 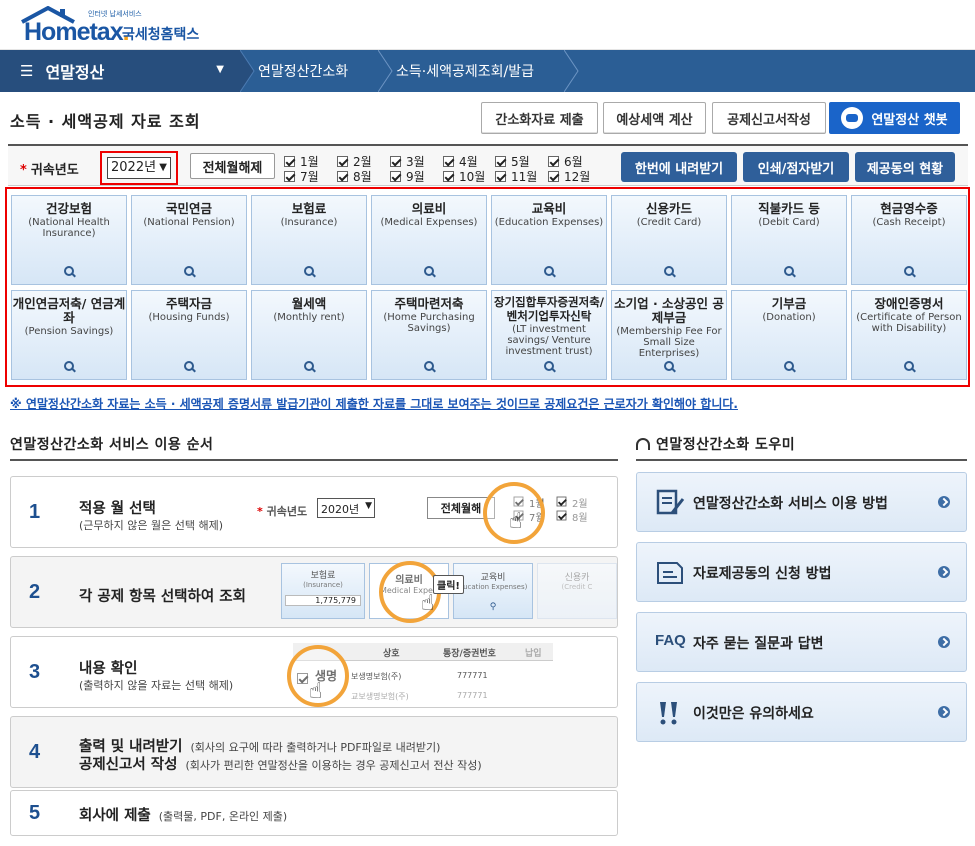 I want to click on month-checkbox: 5월, so click(x=520, y=161).